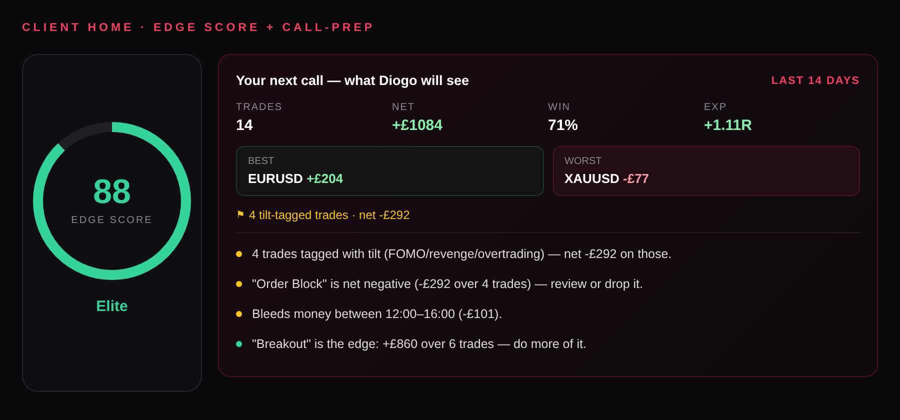 The width and height of the screenshot is (900, 420). Describe the element at coordinates (419, 344) in the screenshot. I see `insight-text: "Breakout" is the edge: +£860 over 6 trades — do more of it.` at that location.